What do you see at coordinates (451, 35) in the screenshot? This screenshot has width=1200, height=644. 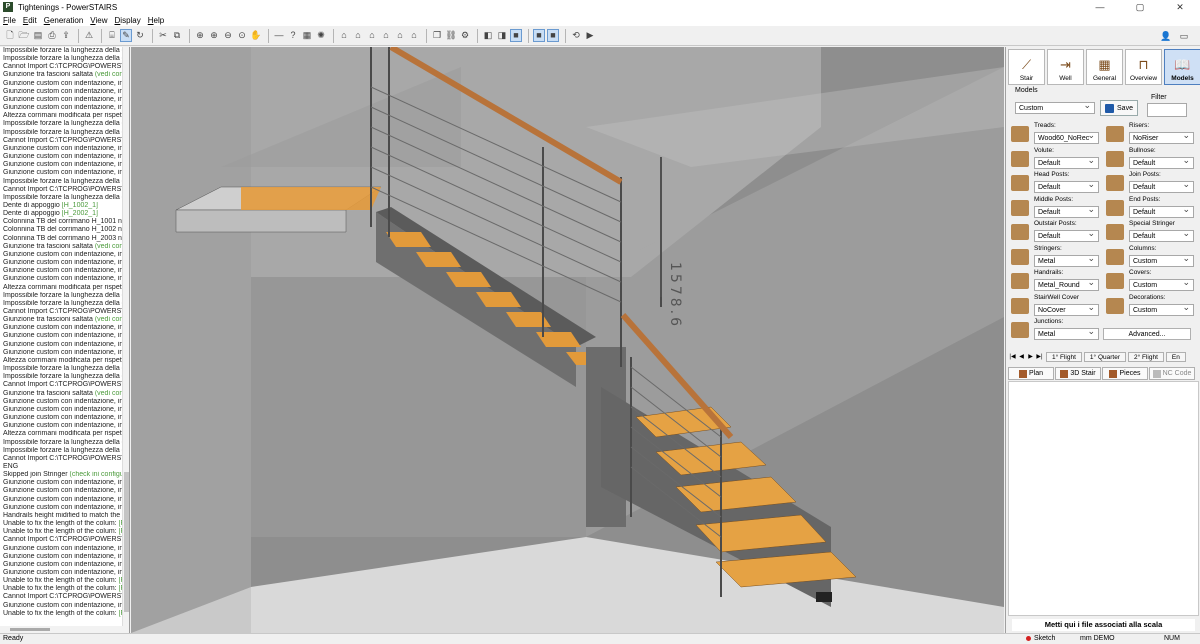 I see `link-icon: ⛓` at bounding box center [451, 35].